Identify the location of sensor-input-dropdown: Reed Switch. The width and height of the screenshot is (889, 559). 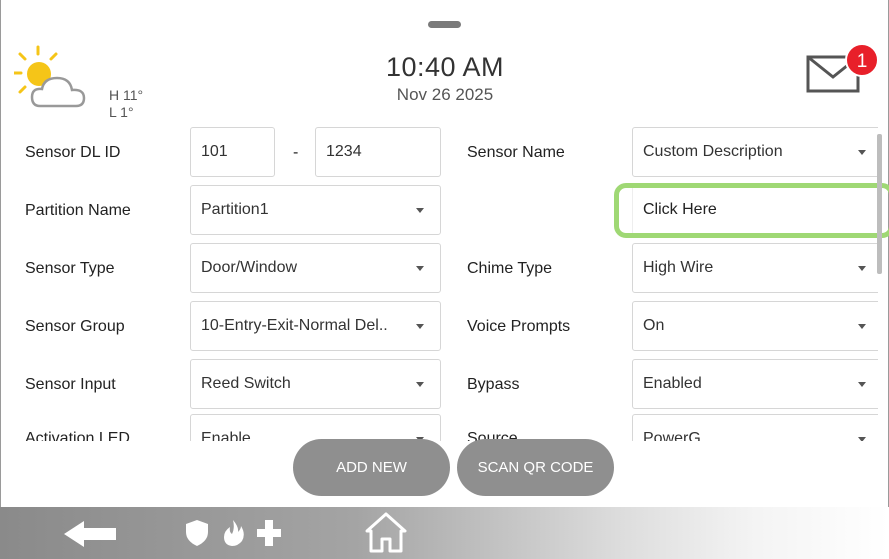
(315, 384).